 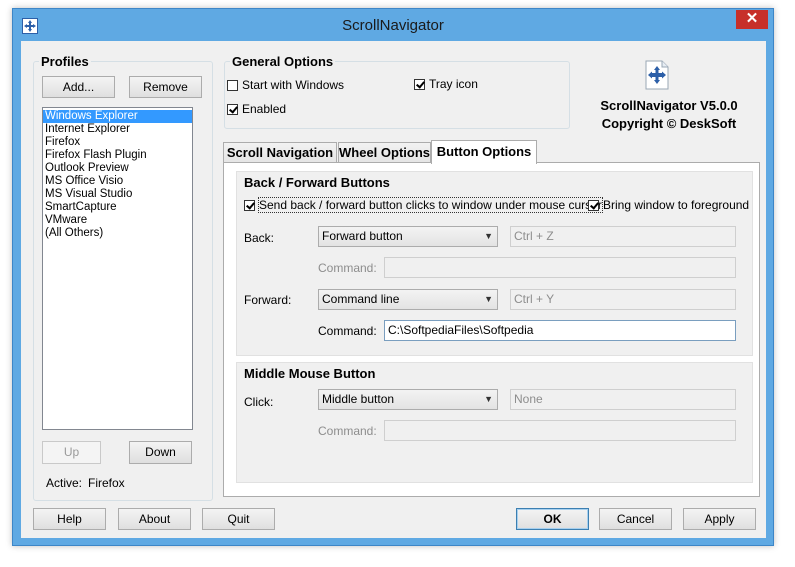 What do you see at coordinates (623, 236) in the screenshot?
I see `back-hotkey-field: Ctrl + Z` at bounding box center [623, 236].